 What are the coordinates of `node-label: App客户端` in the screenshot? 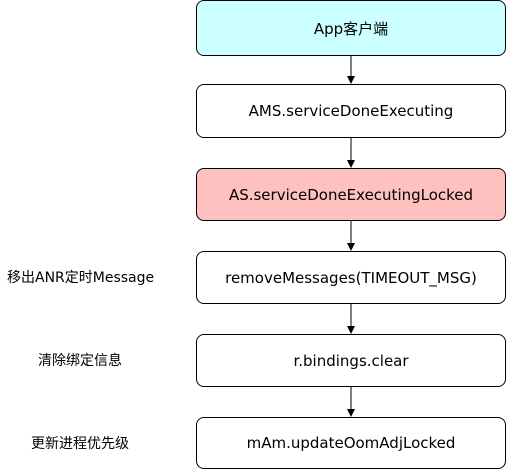 It's located at (351, 28).